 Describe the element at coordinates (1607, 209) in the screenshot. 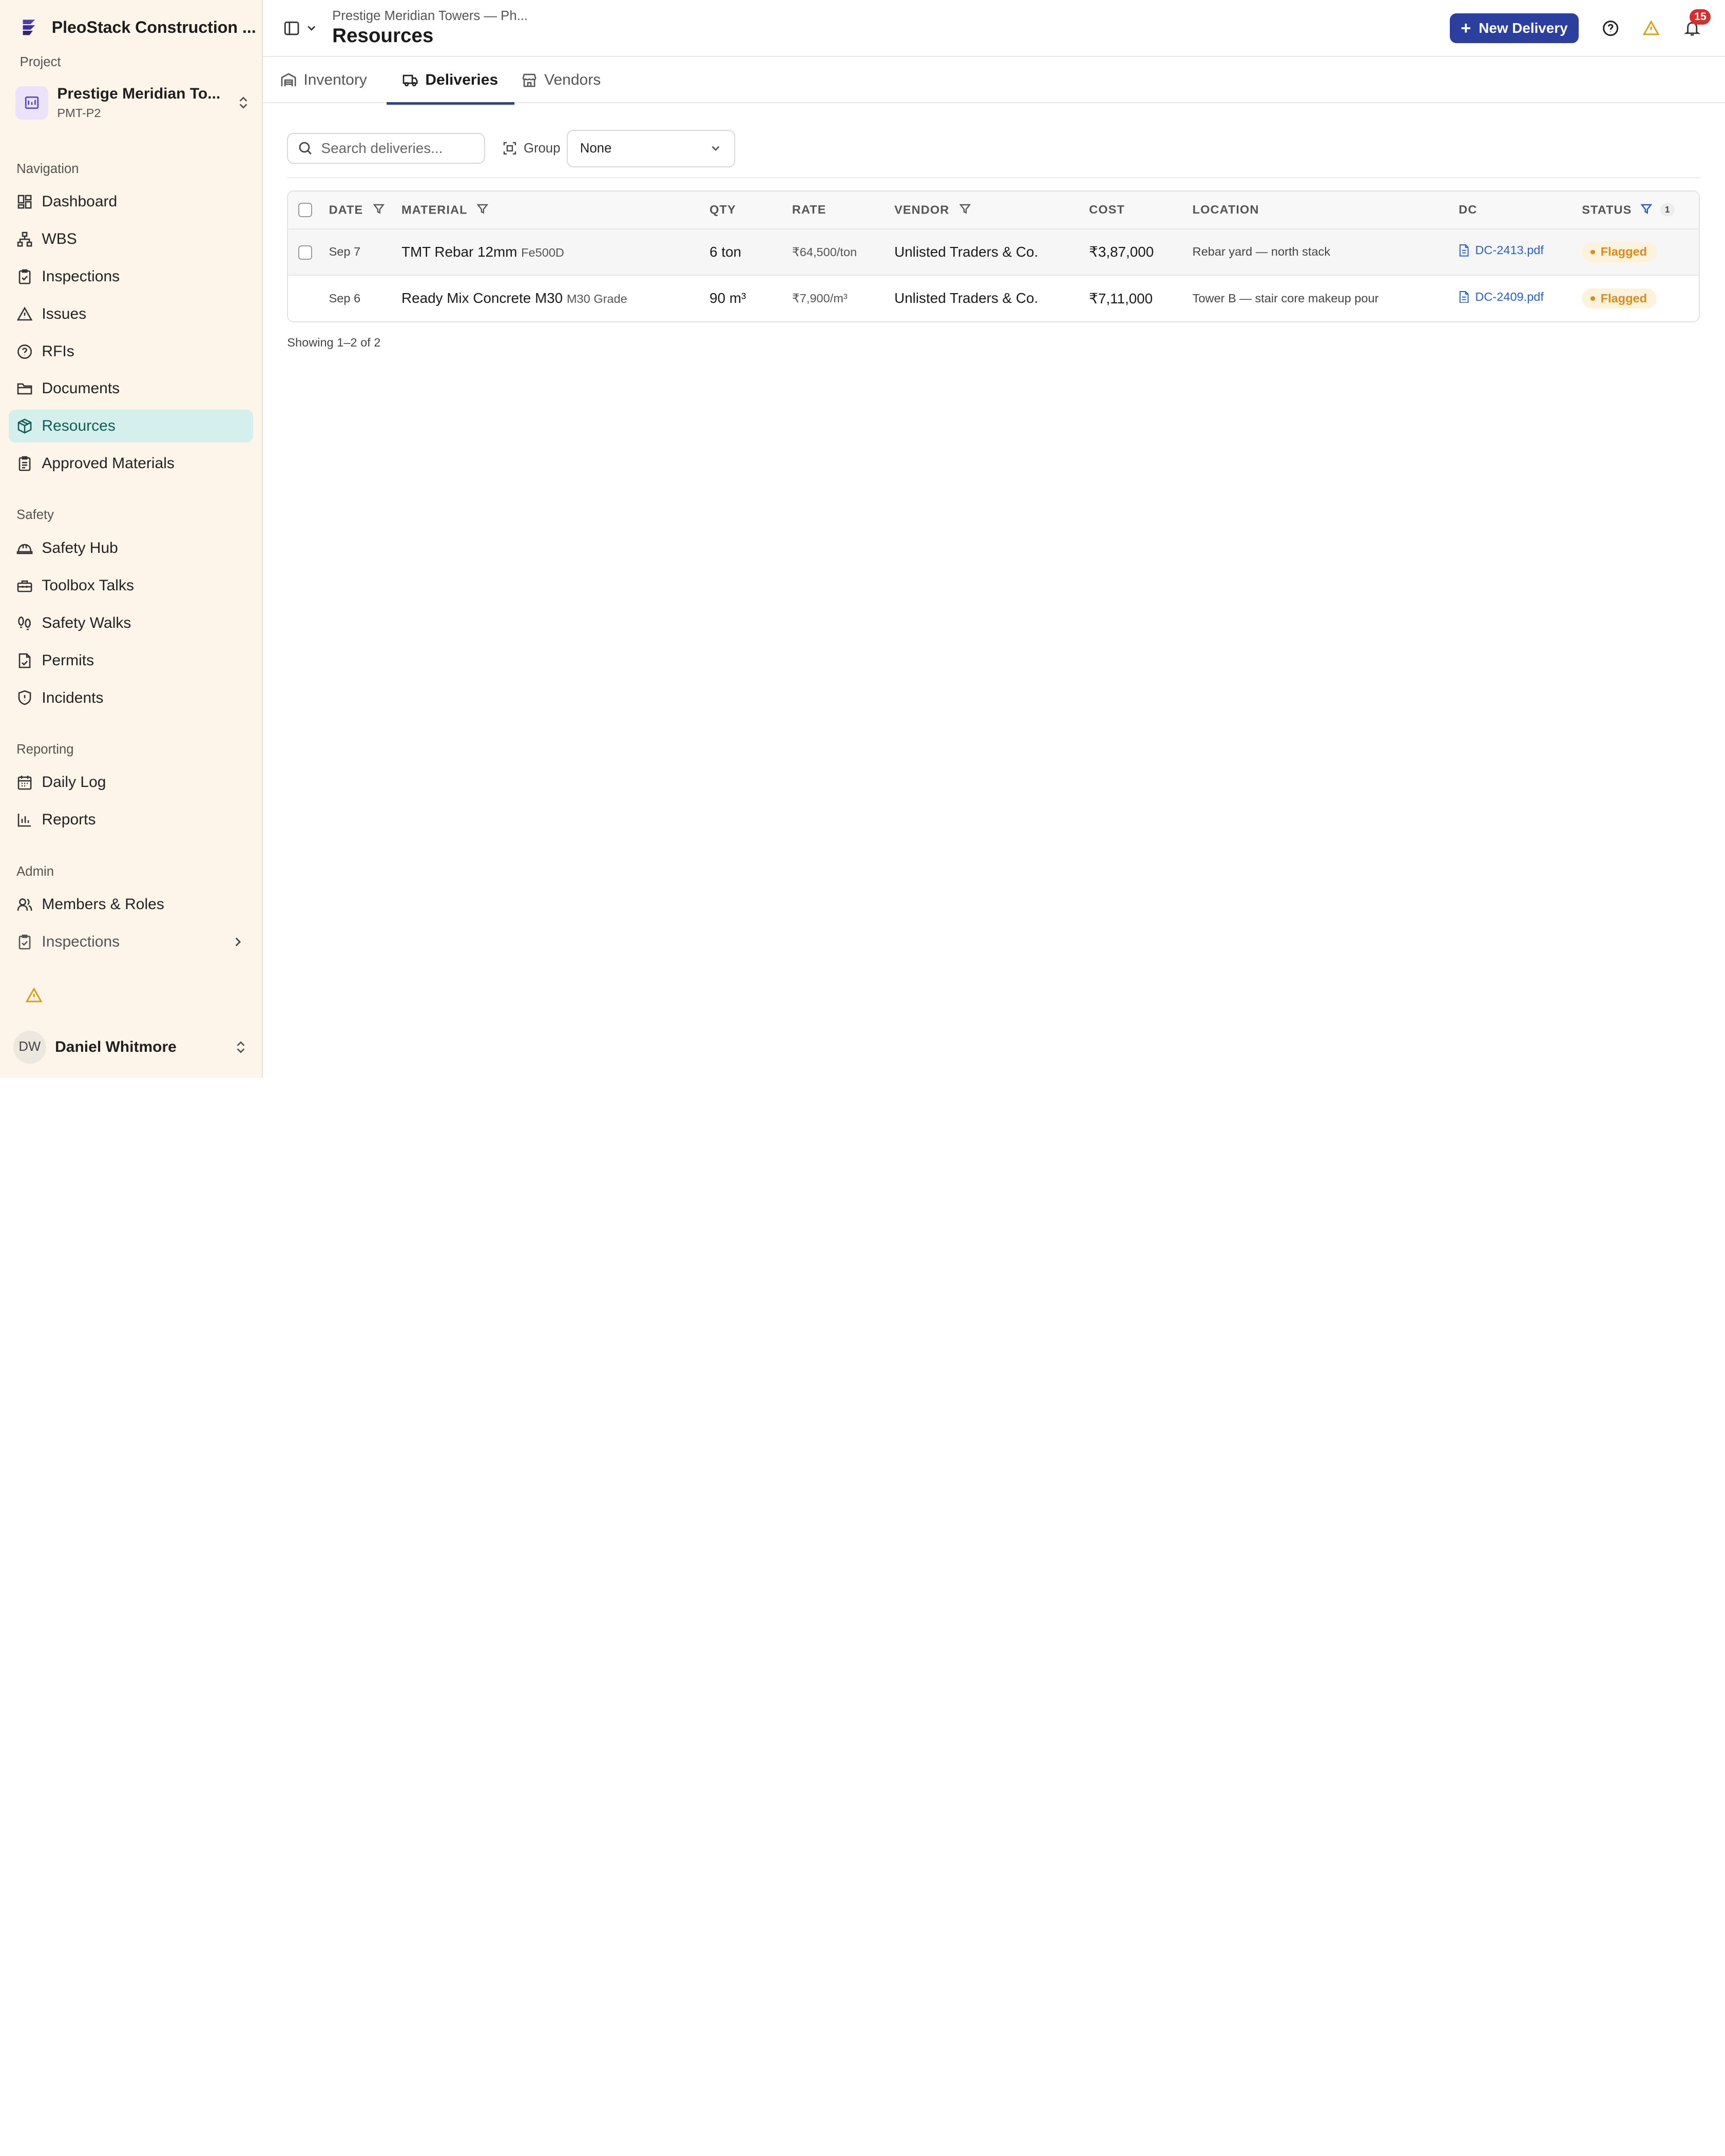

I see `column-header-status: STATUS` at that location.